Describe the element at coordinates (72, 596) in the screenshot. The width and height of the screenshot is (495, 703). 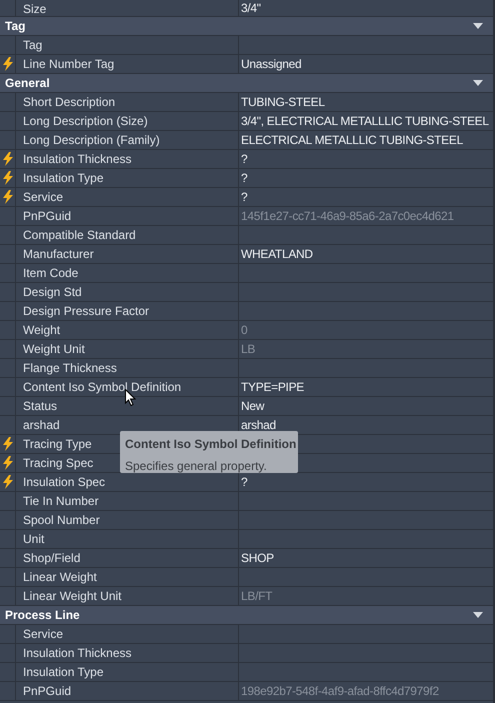
I see `property-label: Linear Weight Unit` at that location.